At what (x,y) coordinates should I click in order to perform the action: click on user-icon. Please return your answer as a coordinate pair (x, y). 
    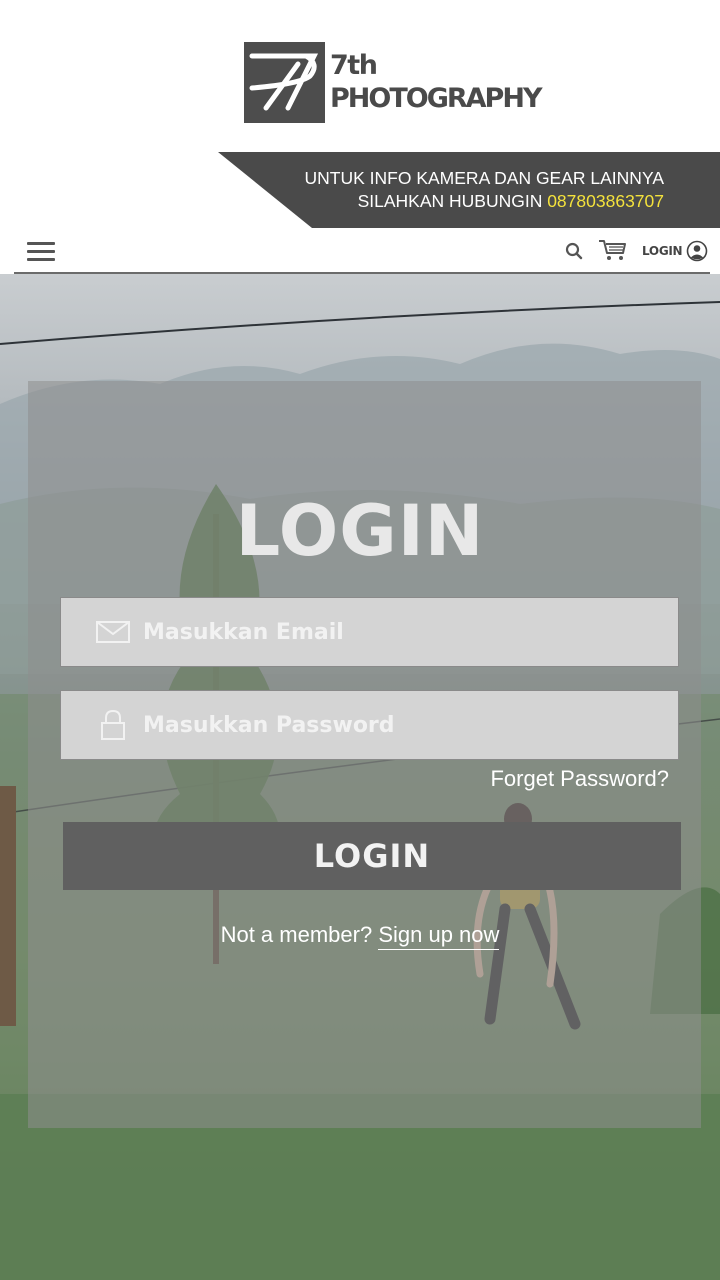
    Looking at the image, I should click on (697, 251).